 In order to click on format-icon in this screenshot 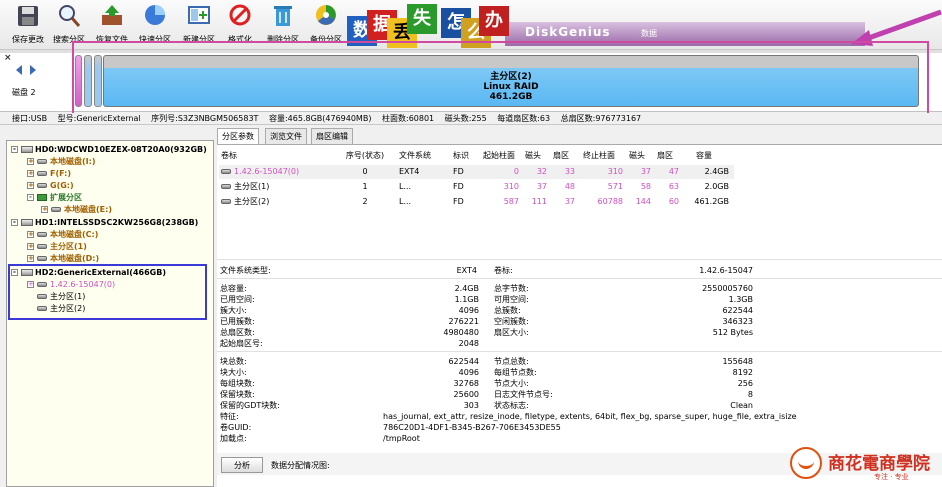, I will do `click(240, 15)`.